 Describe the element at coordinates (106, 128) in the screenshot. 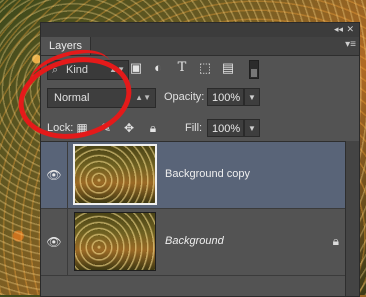

I see `lock-image-pixels-icon: ✎` at that location.